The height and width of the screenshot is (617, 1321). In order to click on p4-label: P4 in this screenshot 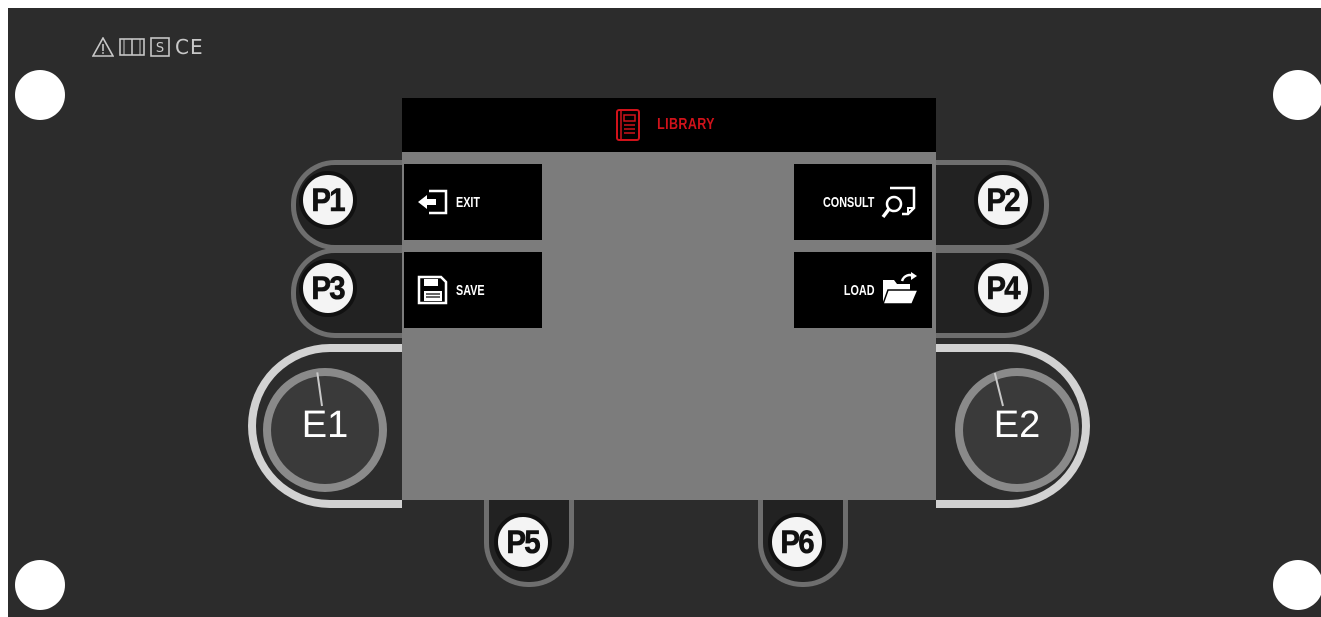, I will do `click(1004, 287)`.